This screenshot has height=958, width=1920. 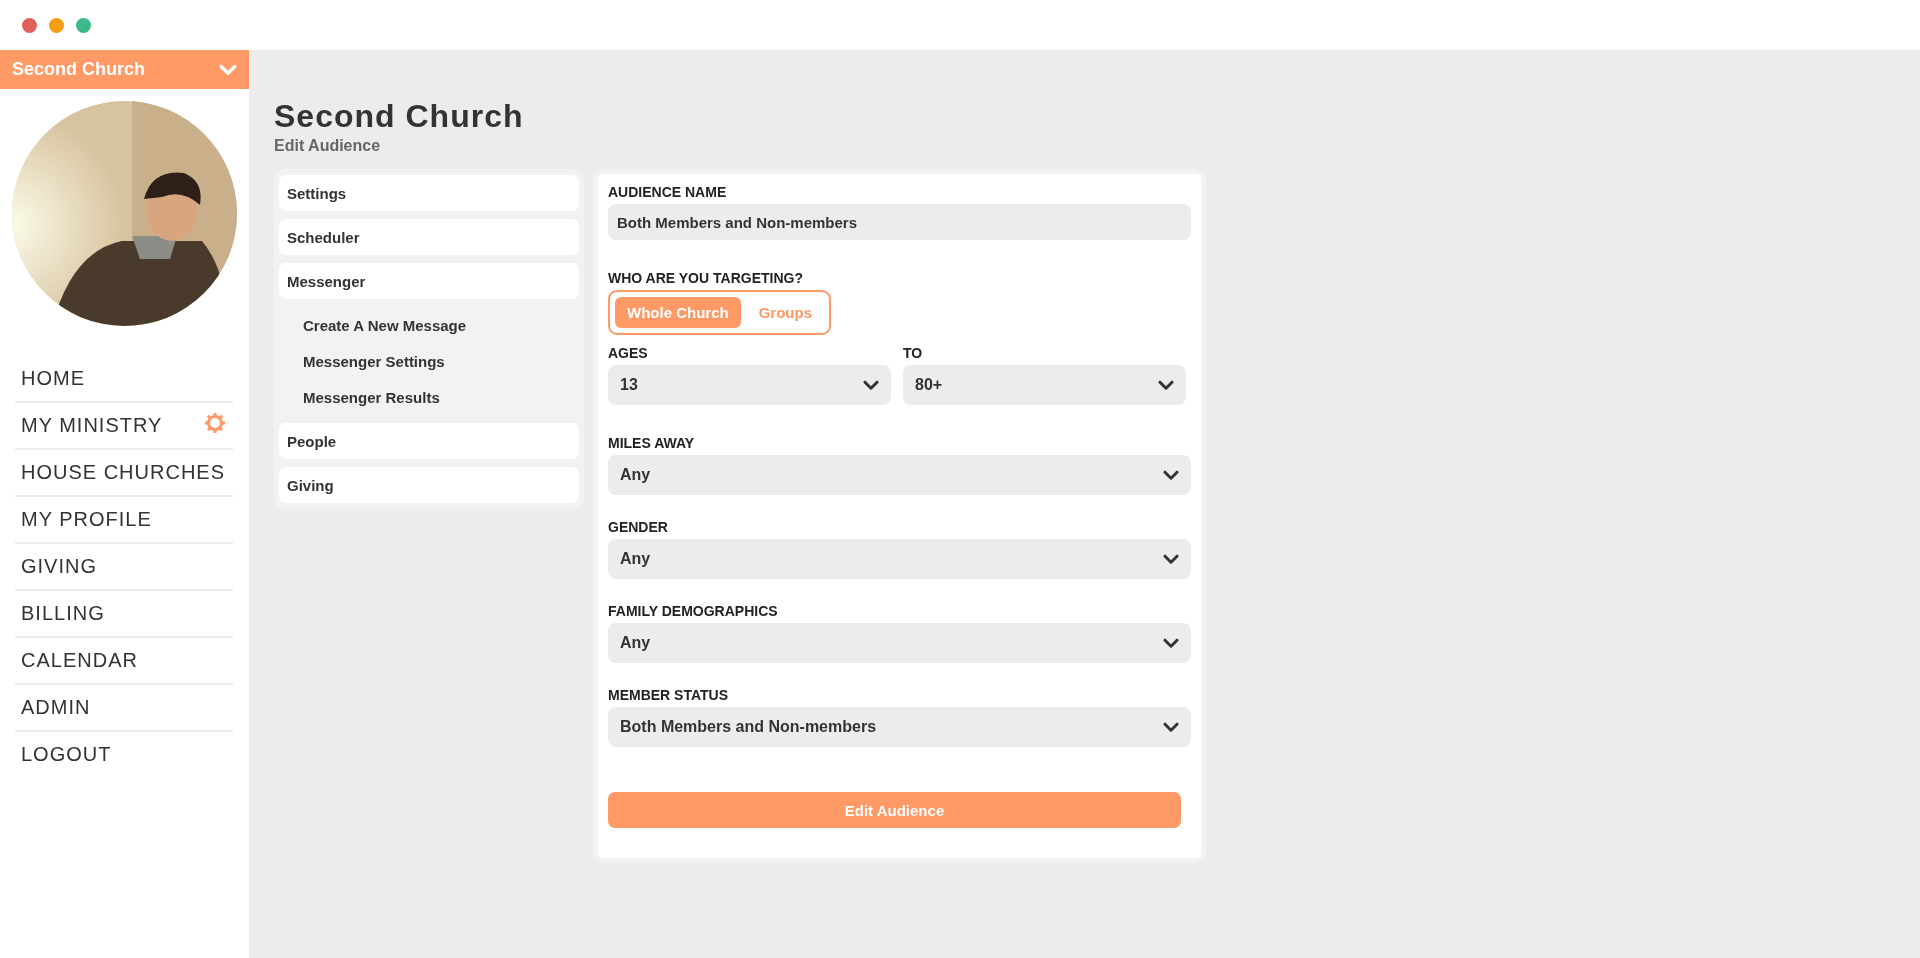 What do you see at coordinates (429, 485) in the screenshot?
I see `section-nav-item: Giving` at bounding box center [429, 485].